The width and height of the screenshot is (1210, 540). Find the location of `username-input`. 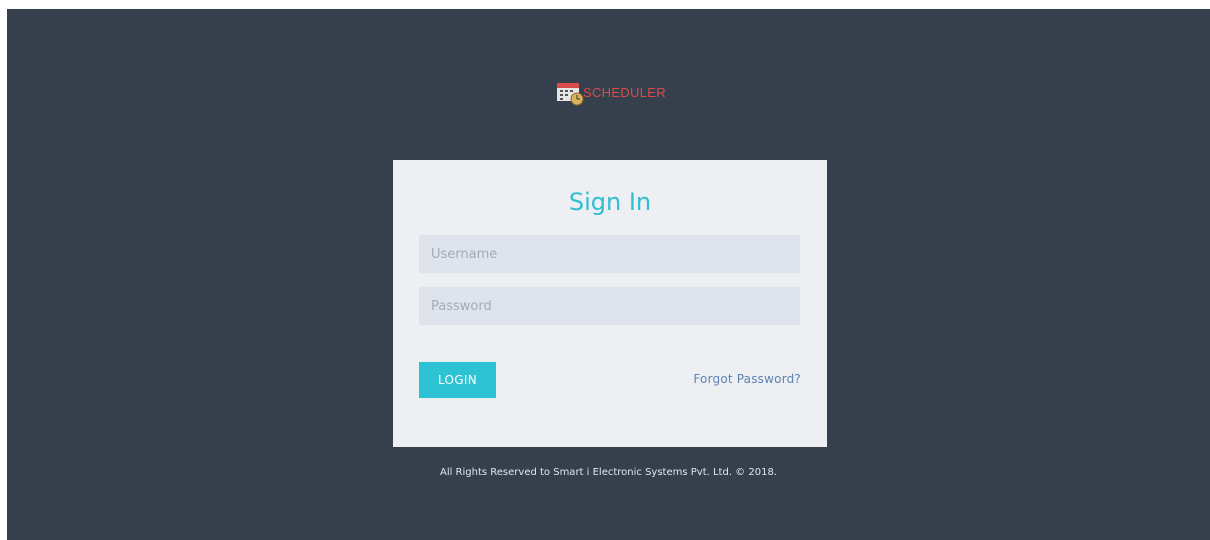

username-input is located at coordinates (609, 254).